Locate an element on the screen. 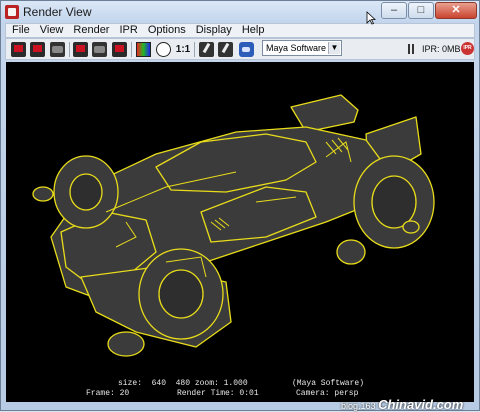 The height and width of the screenshot is (412, 480). render-settings-icon is located at coordinates (246, 49).